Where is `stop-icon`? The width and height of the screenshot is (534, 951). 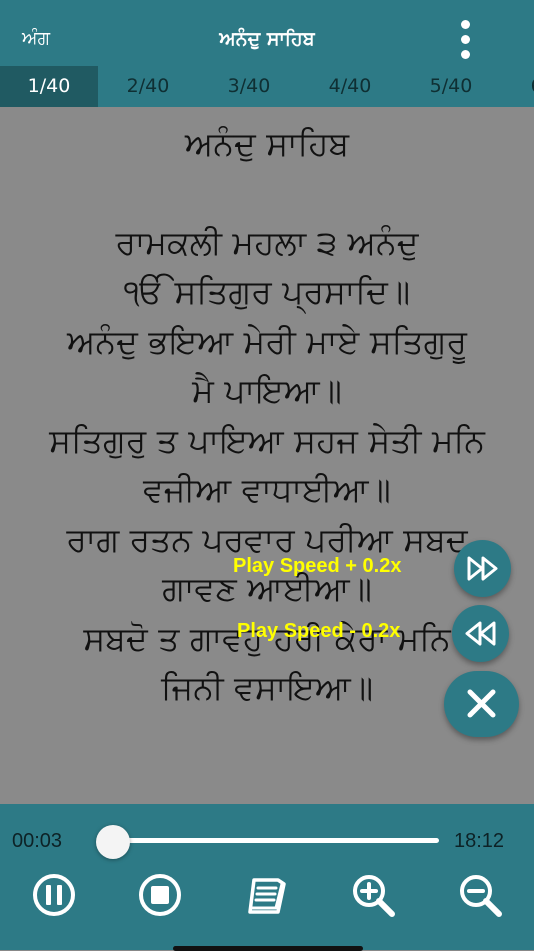
stop-icon is located at coordinates (160, 895).